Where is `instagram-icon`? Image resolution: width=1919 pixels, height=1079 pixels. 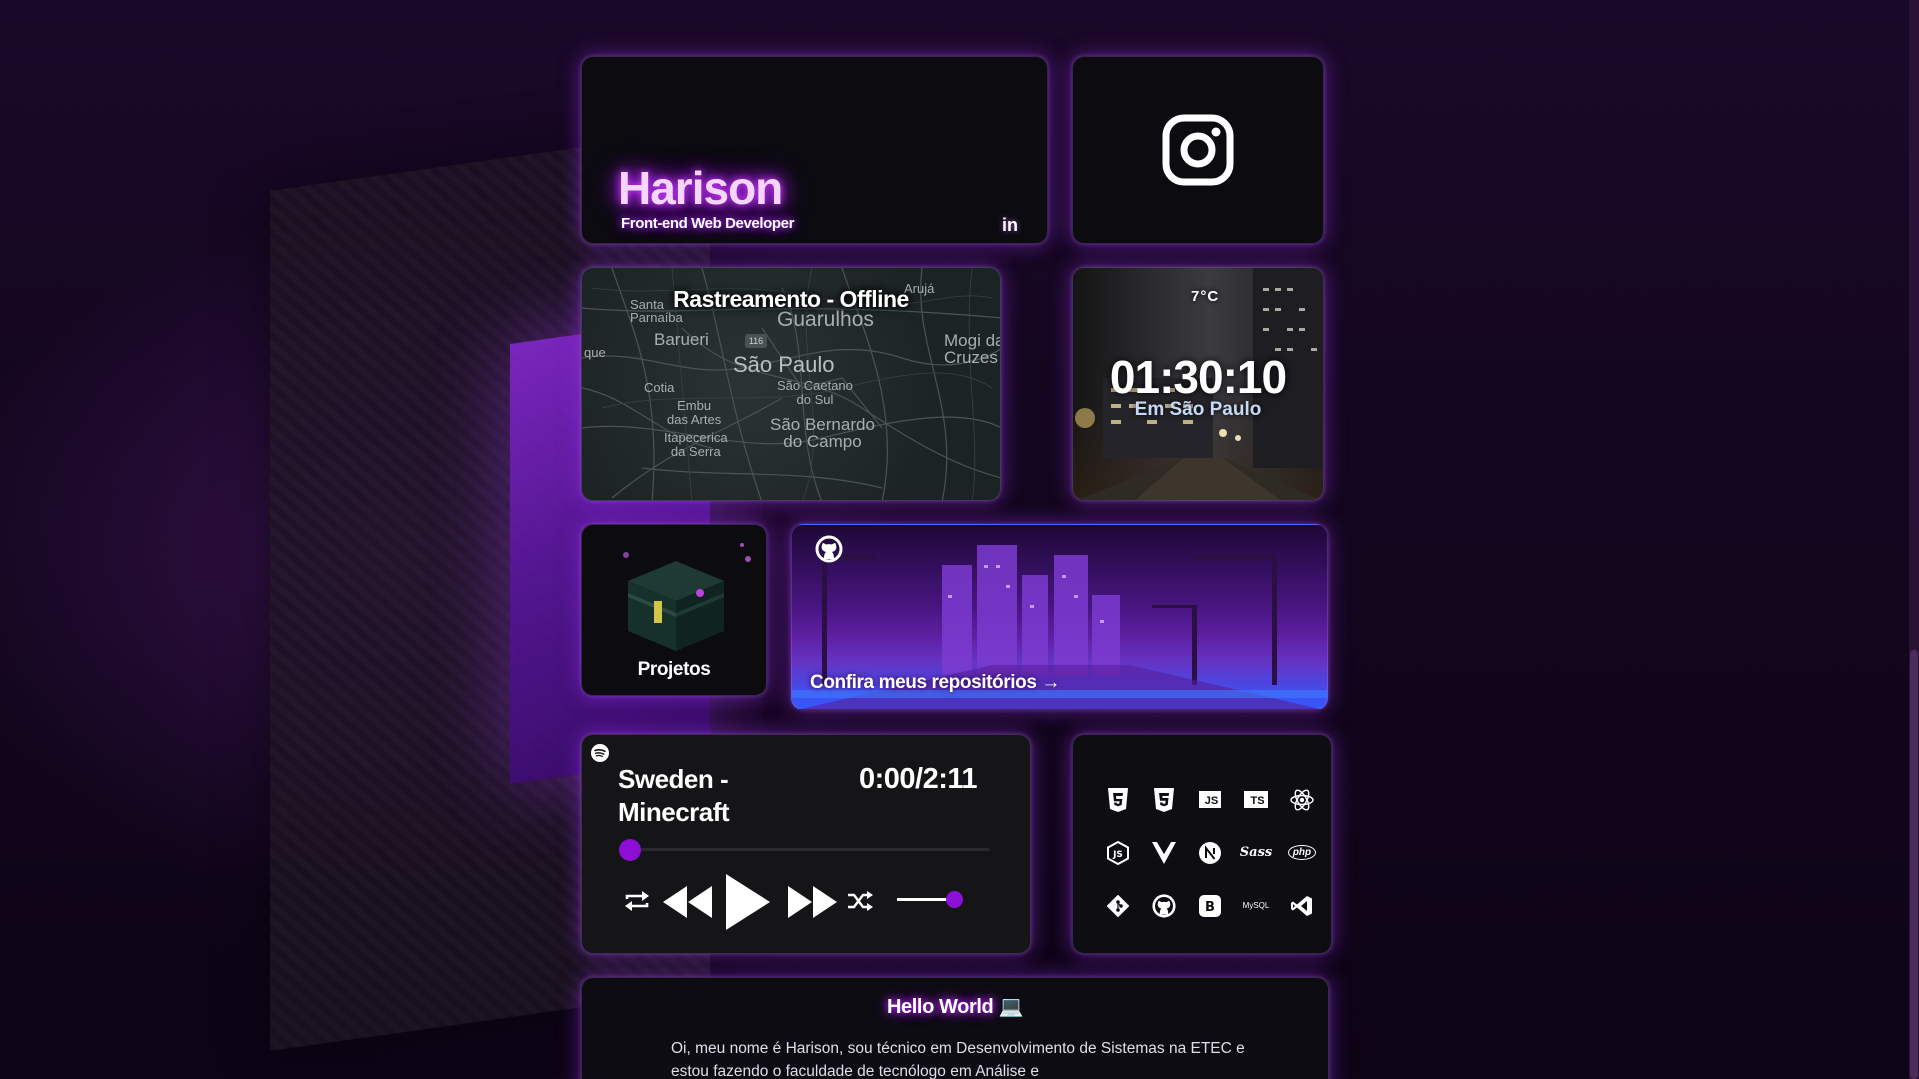 instagram-icon is located at coordinates (1198, 150).